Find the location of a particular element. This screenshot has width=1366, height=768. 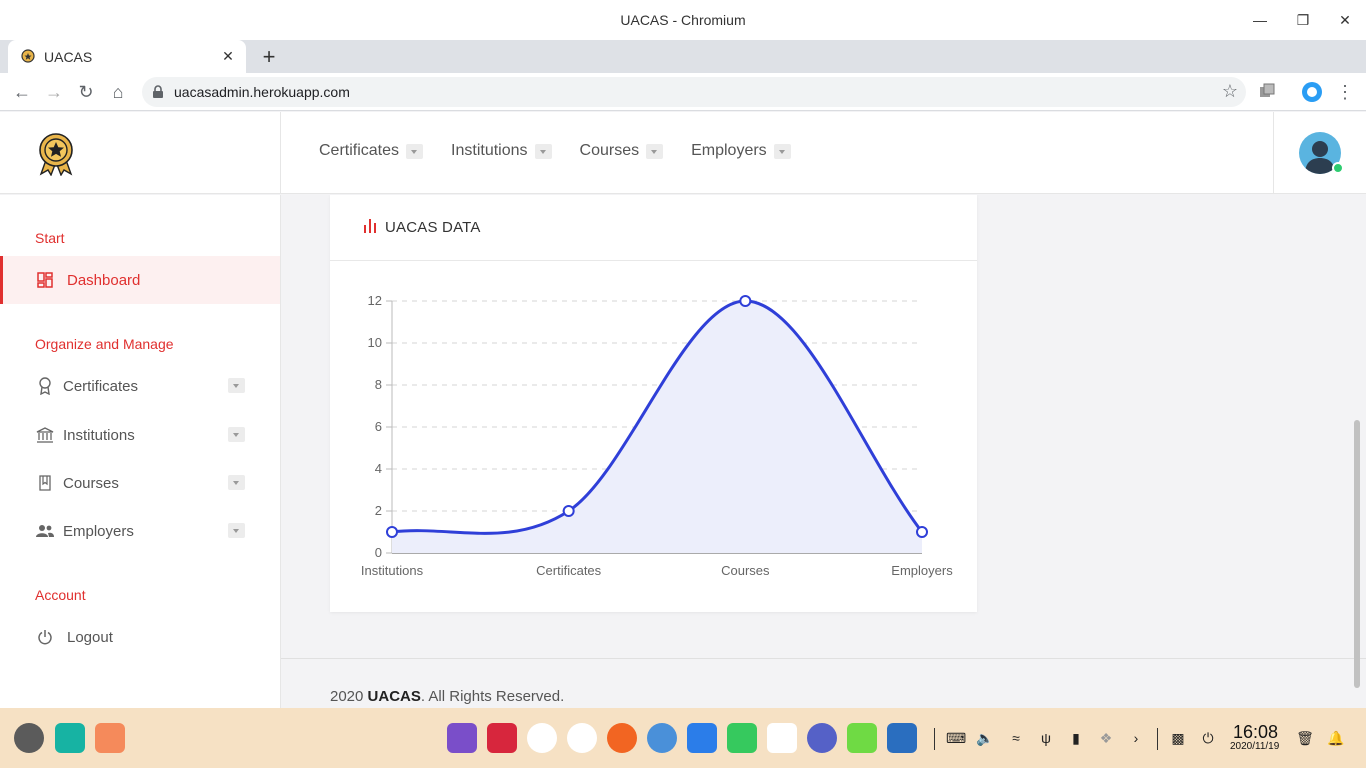

x-tick-label: Institutions is located at coordinates (392, 570).